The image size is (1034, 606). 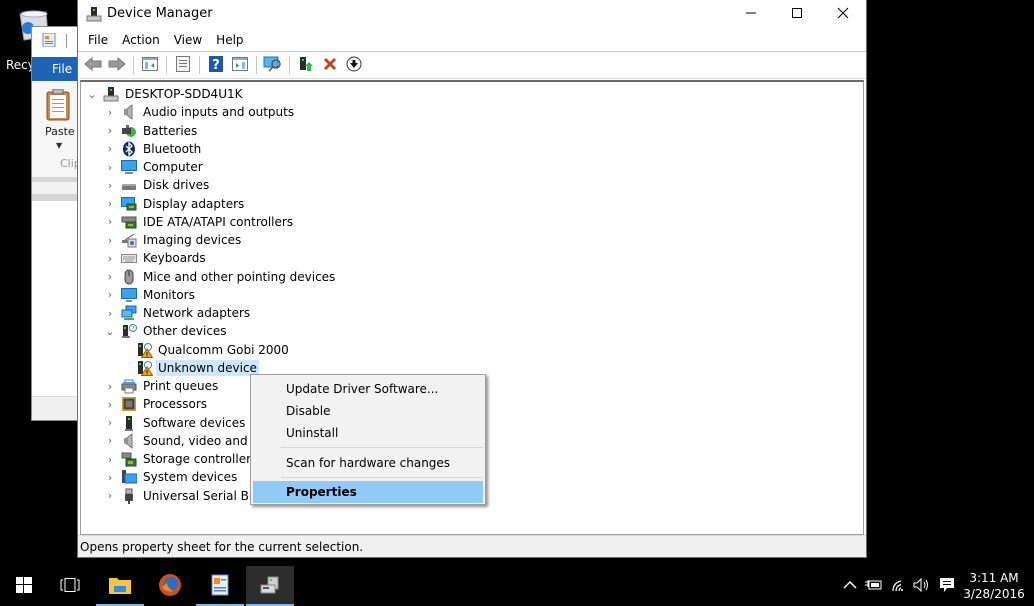 I want to click on tree-category: › Display adapters, so click(x=174, y=204).